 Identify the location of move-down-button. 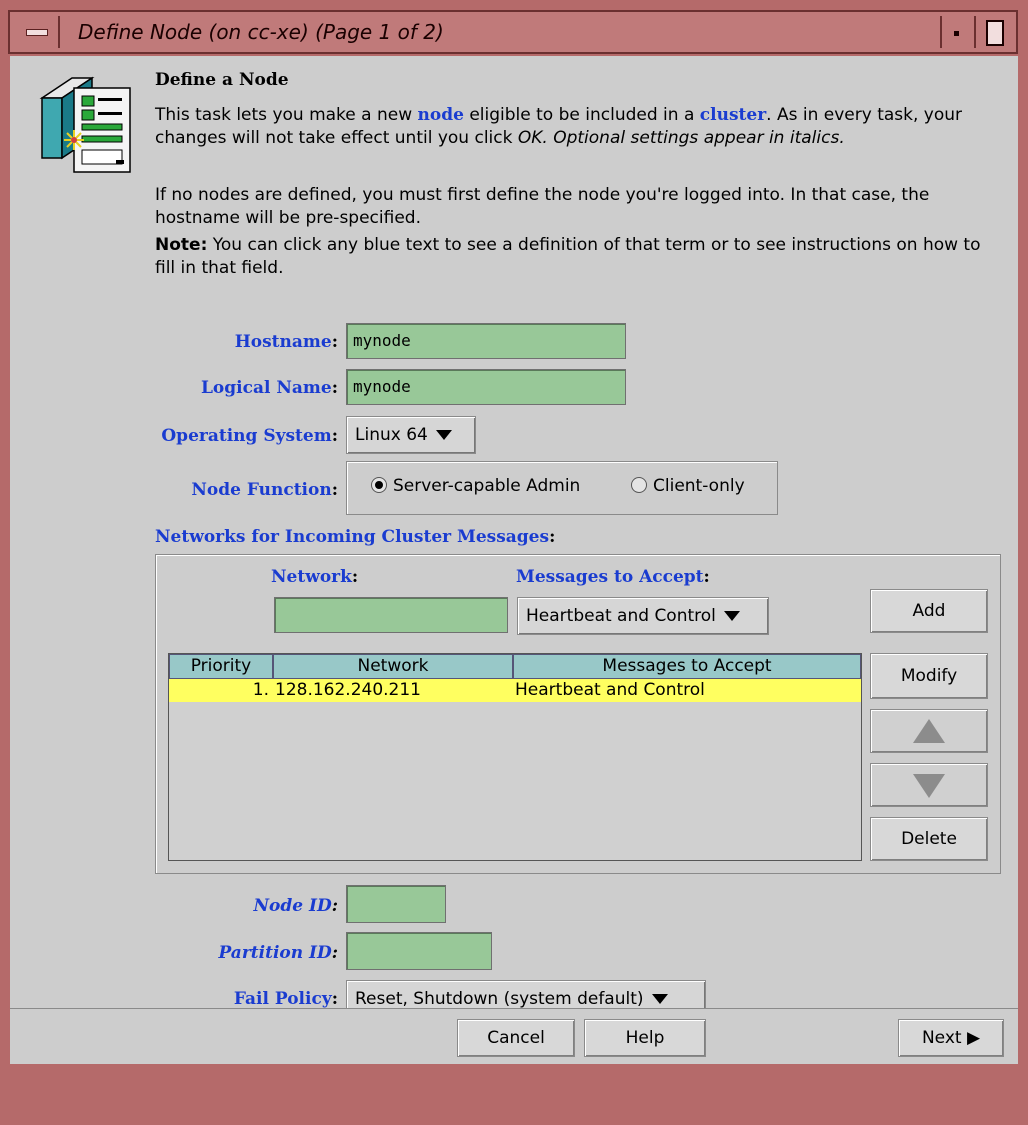
(929, 785).